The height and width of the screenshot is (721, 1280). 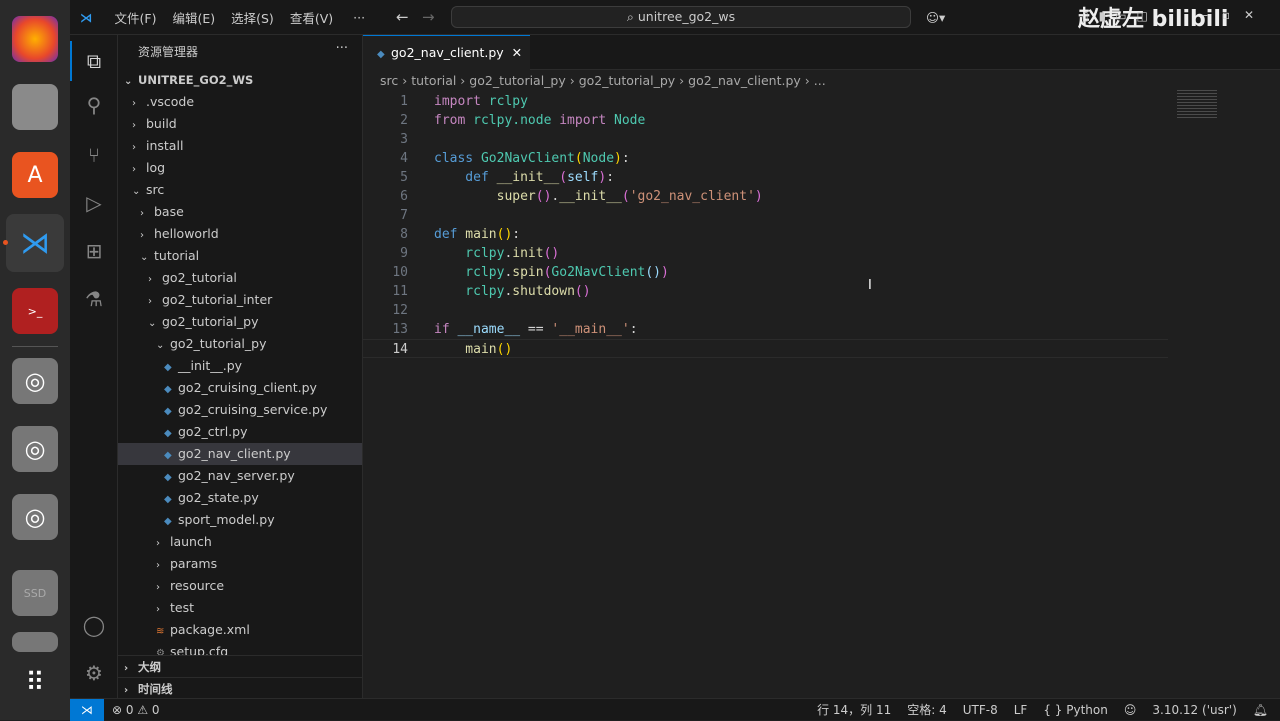 I want to click on code-line: 3, so click(x=821, y=139).